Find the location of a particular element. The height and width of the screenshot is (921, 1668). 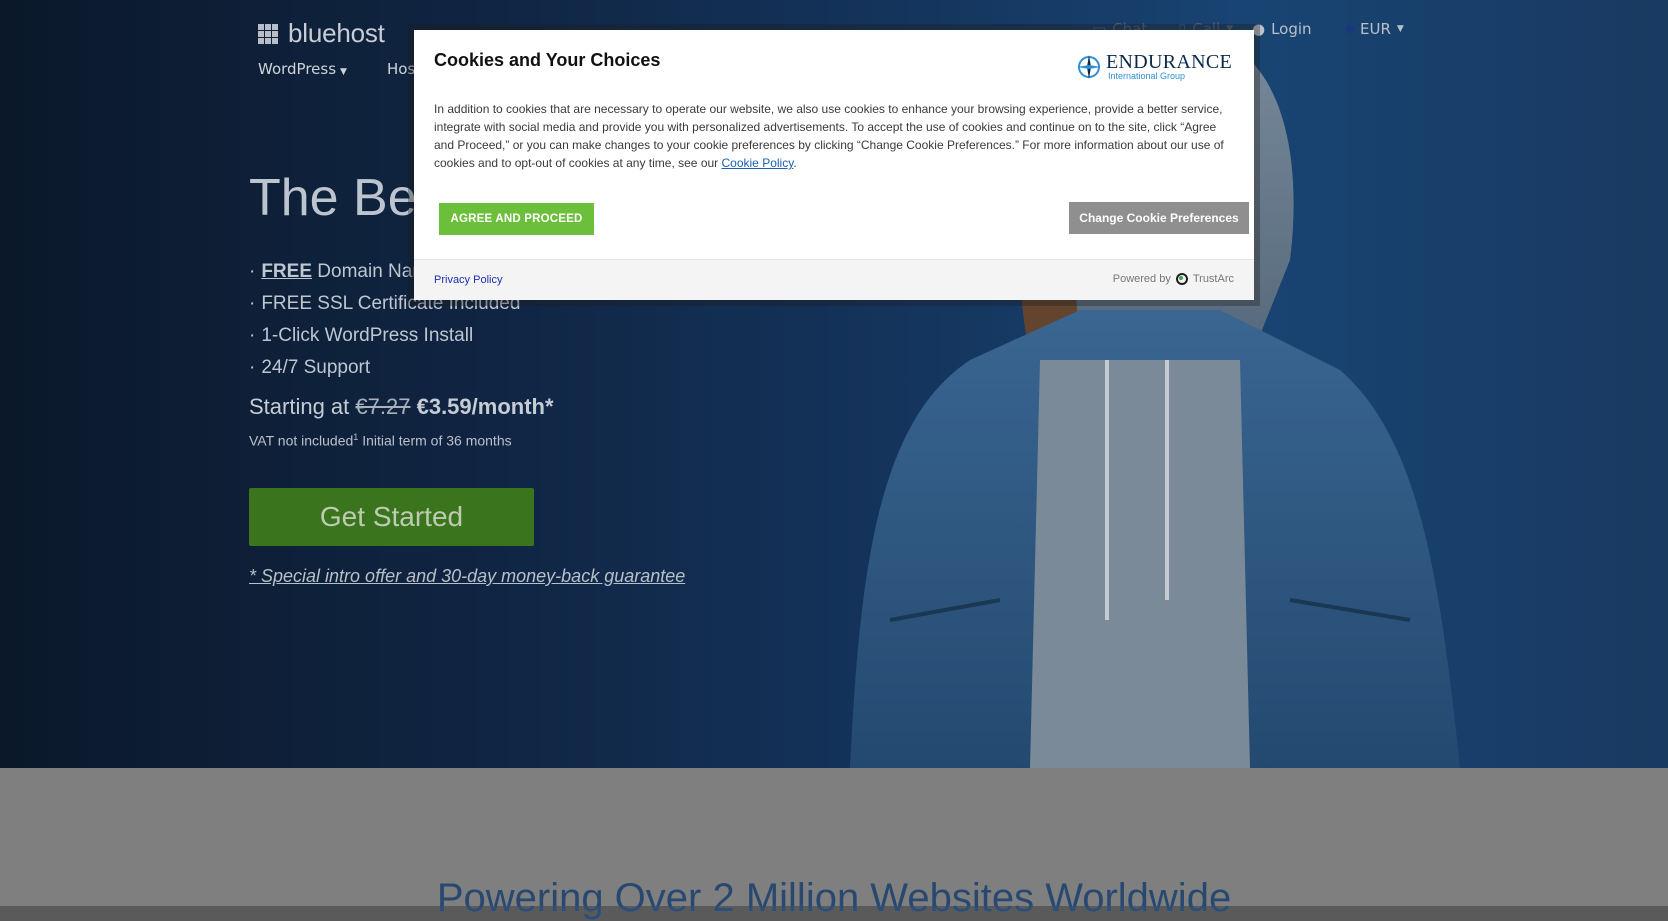

brand-name: ENDURANCE is located at coordinates (1168, 62).